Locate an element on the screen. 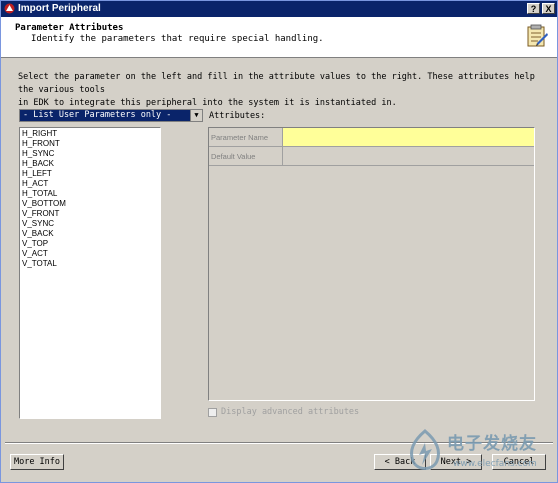 The width and height of the screenshot is (558, 483). parameter-list-item: V_BACK is located at coordinates (91, 234).